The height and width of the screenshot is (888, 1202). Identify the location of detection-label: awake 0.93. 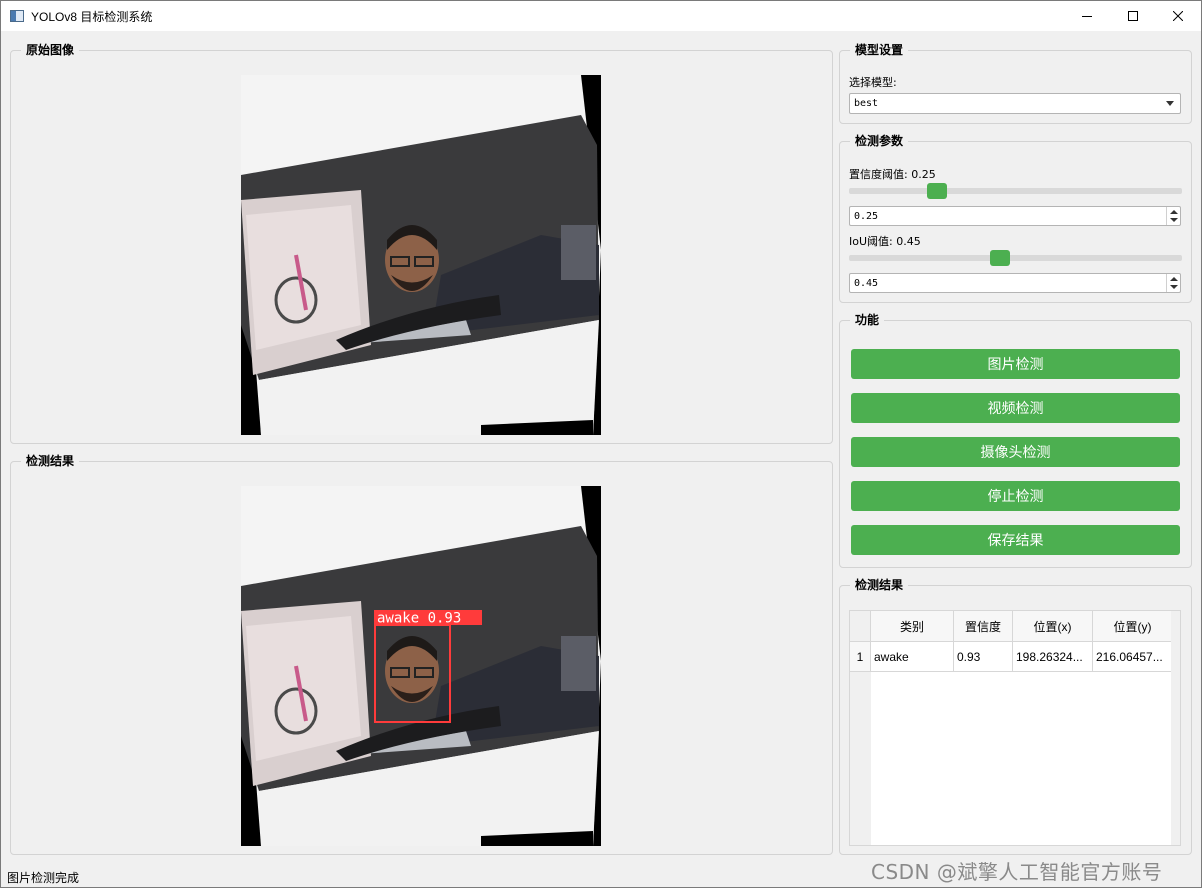
(419, 619).